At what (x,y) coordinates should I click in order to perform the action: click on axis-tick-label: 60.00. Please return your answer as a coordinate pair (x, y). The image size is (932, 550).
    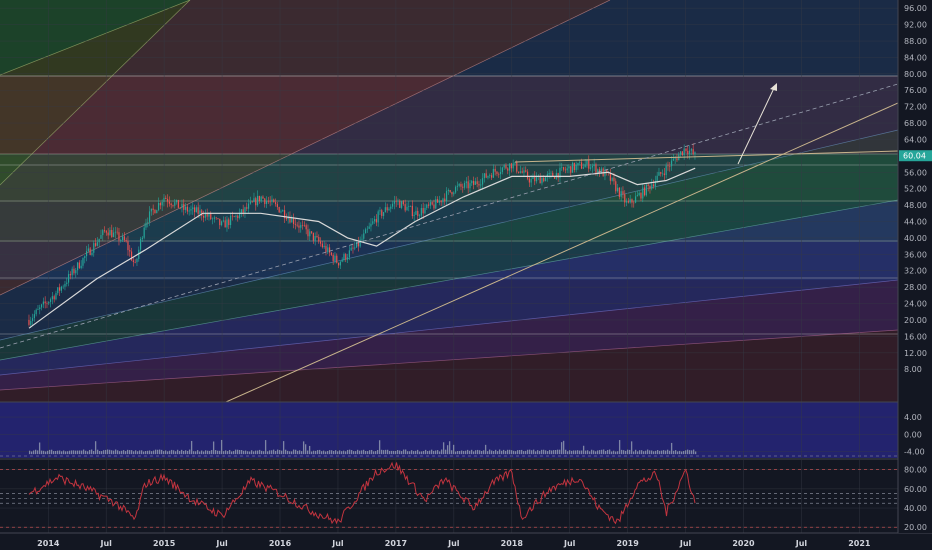
    Looking at the image, I should click on (915, 489).